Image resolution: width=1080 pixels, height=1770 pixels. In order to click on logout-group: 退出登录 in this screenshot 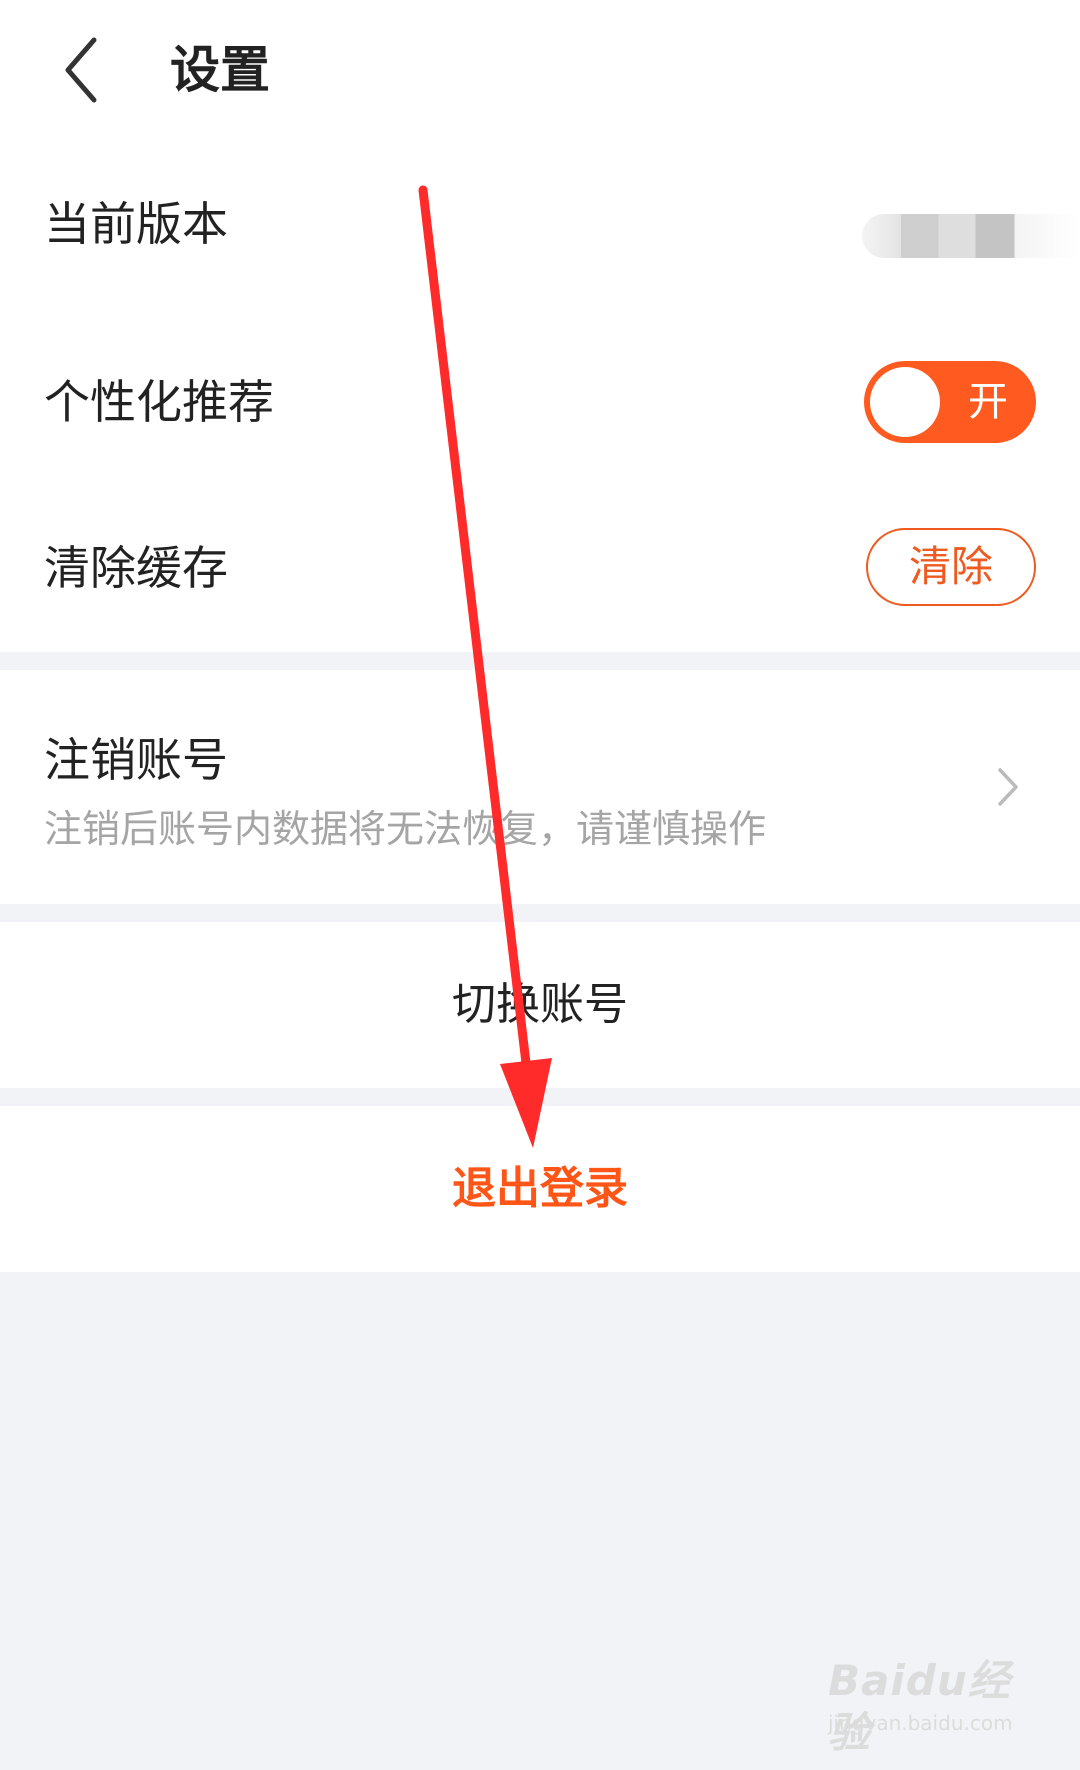, I will do `click(540, 1189)`.